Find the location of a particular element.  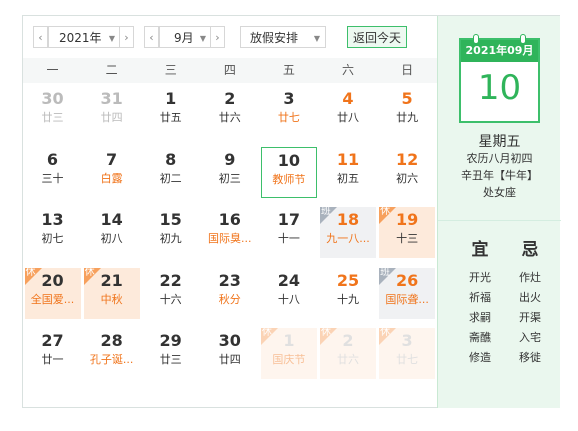

day-number: 25 is located at coordinates (348, 280).